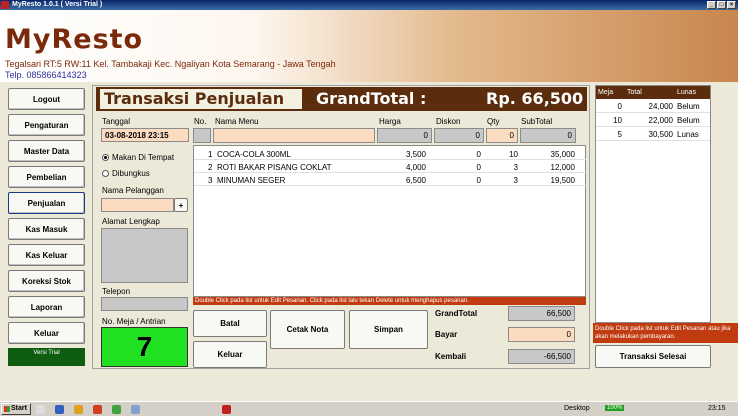  What do you see at coordinates (541, 356) in the screenshot?
I see `kembali-field: -66,500` at bounding box center [541, 356].